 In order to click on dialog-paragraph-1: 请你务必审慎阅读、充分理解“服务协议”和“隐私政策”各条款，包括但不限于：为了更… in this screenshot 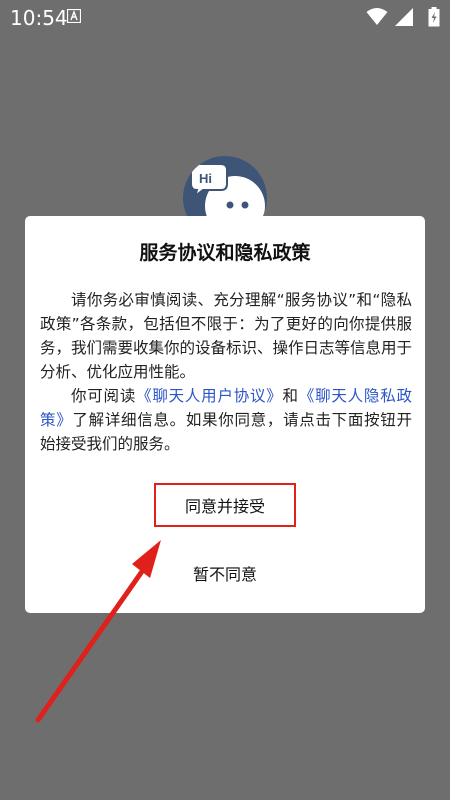, I will do `click(226, 336)`.